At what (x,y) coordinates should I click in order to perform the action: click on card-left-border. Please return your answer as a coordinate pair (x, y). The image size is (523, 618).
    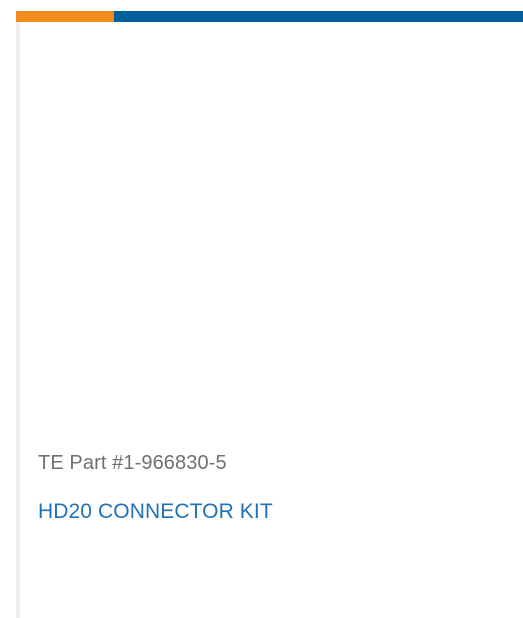
    Looking at the image, I should click on (18, 320).